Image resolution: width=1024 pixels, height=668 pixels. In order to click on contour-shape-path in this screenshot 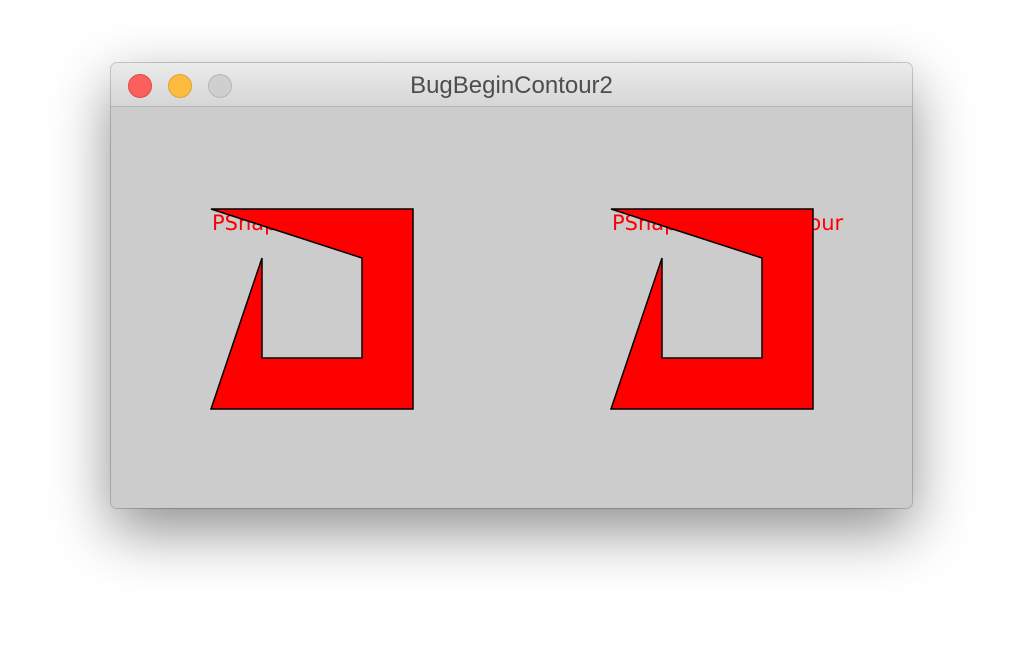, I will do `click(311, 309)`.